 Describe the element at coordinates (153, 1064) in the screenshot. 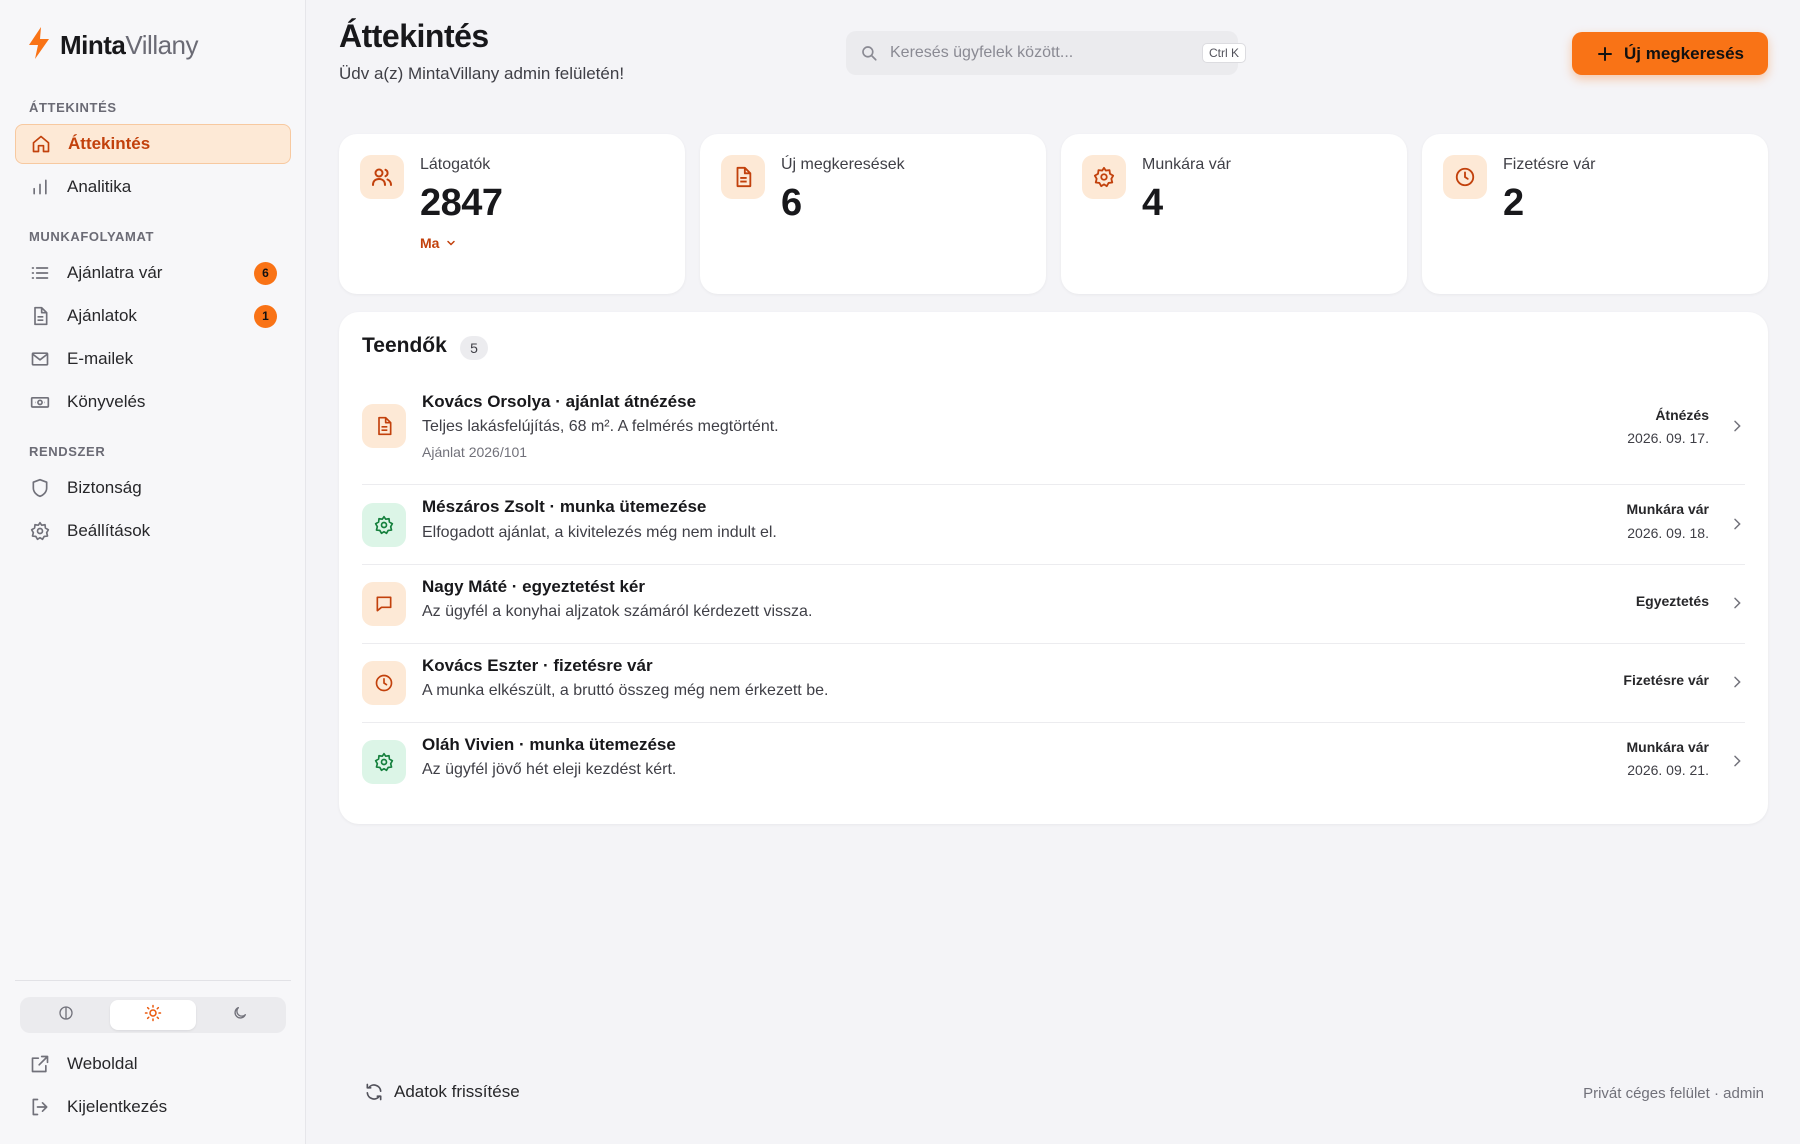

I see `sidebar-item-website: Weboldal` at that location.